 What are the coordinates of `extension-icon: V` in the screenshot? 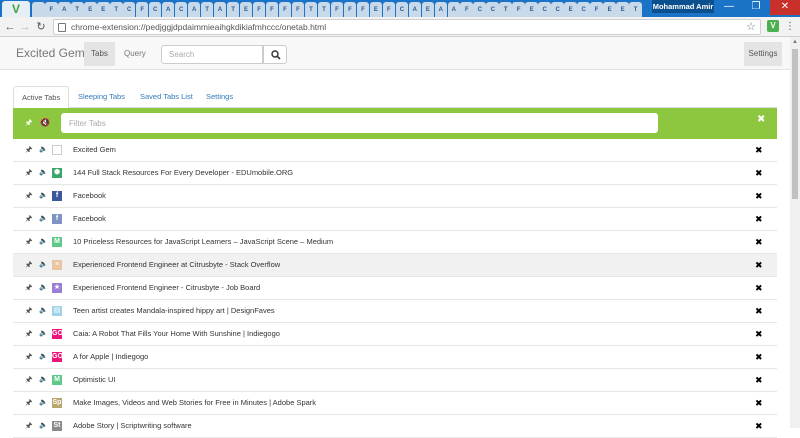 It's located at (773, 26).